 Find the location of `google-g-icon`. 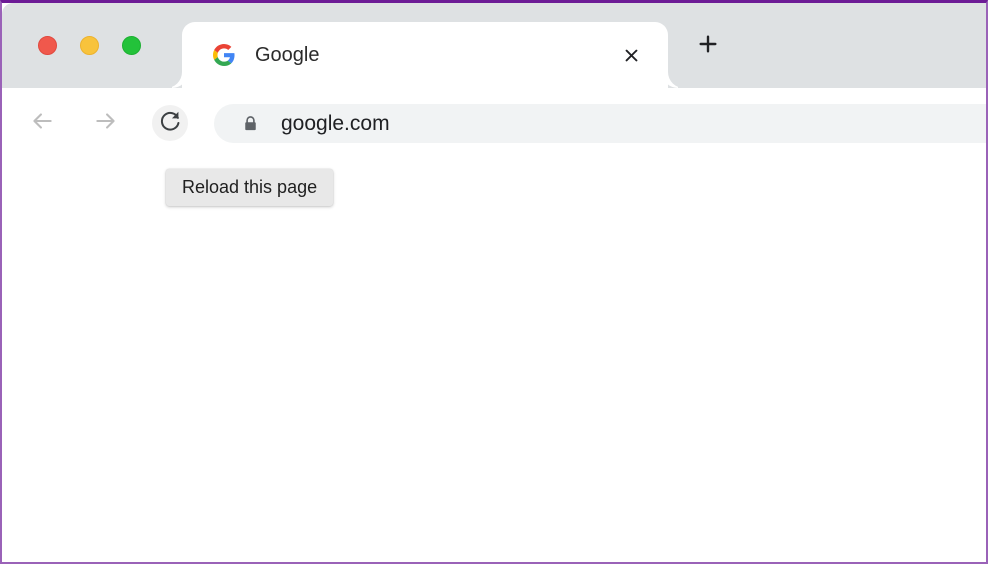

google-g-icon is located at coordinates (224, 55).